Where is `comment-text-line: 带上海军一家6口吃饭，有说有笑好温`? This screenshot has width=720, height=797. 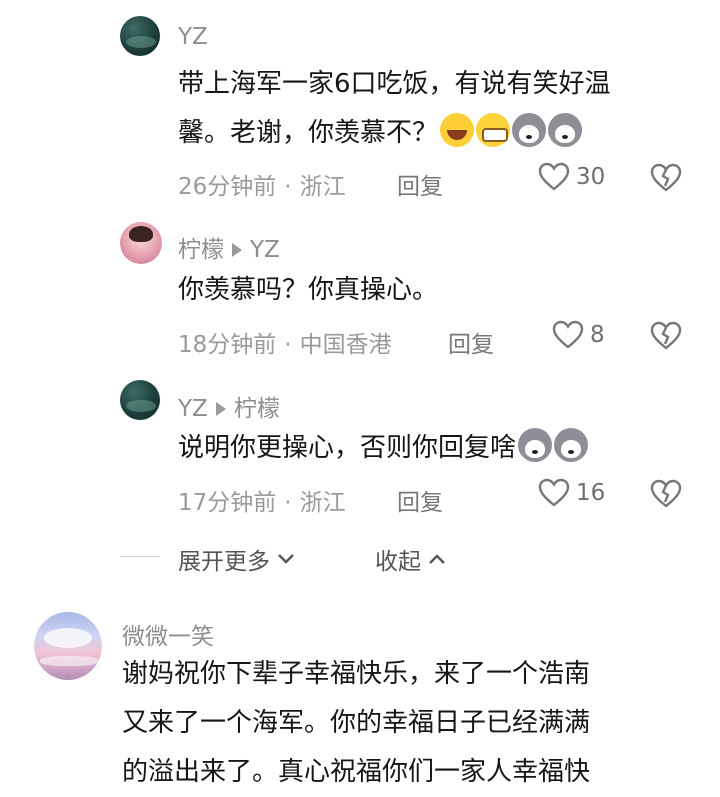
comment-text-line: 带上海军一家6口吃饭，有说有笑好温 is located at coordinates (394, 84).